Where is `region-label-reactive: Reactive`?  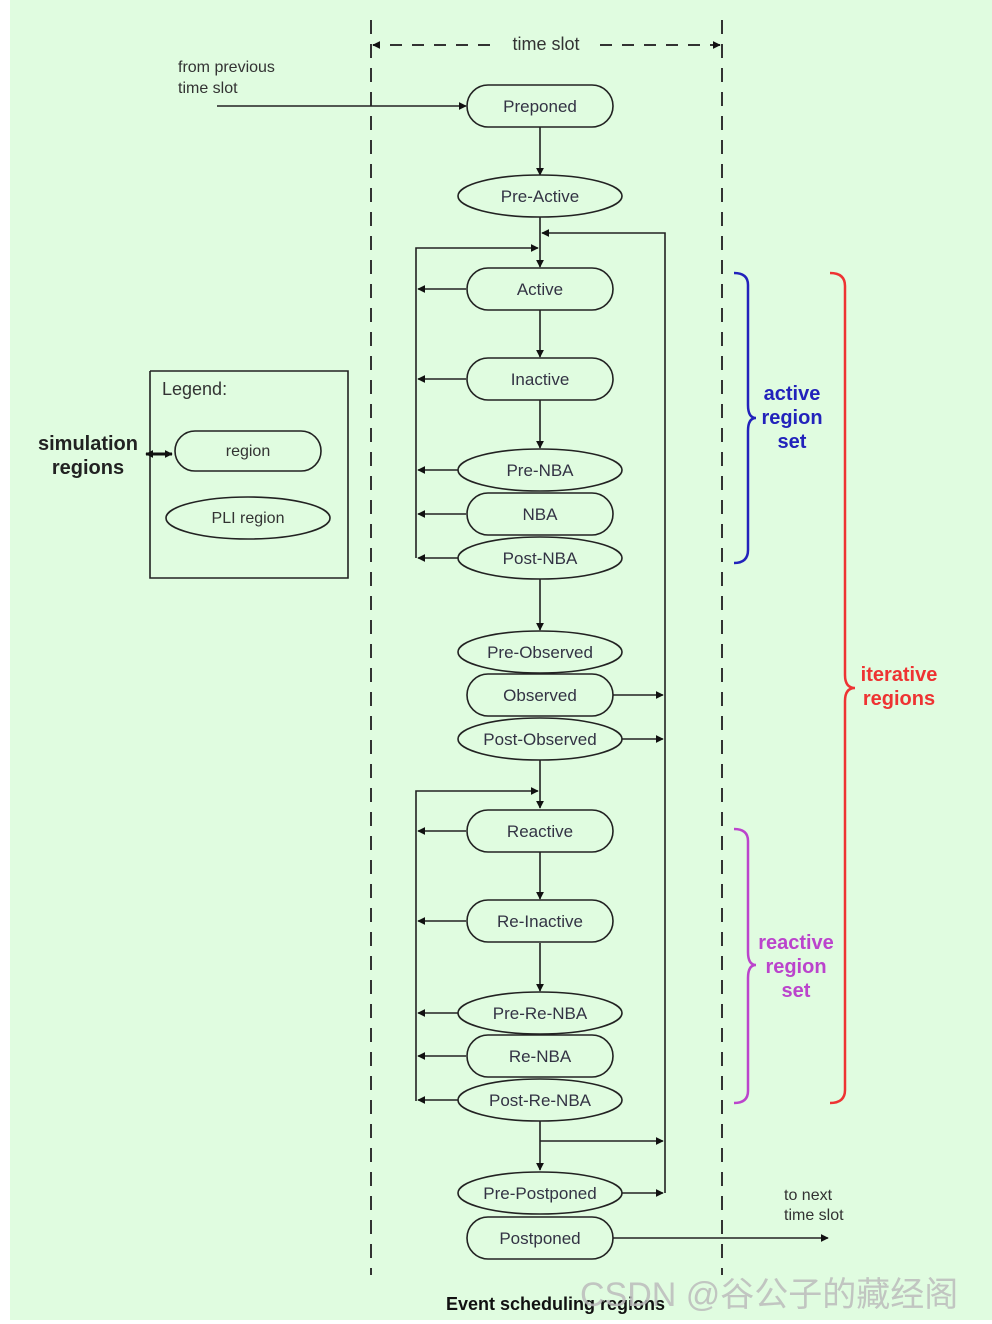 region-label-reactive: Reactive is located at coordinates (540, 831).